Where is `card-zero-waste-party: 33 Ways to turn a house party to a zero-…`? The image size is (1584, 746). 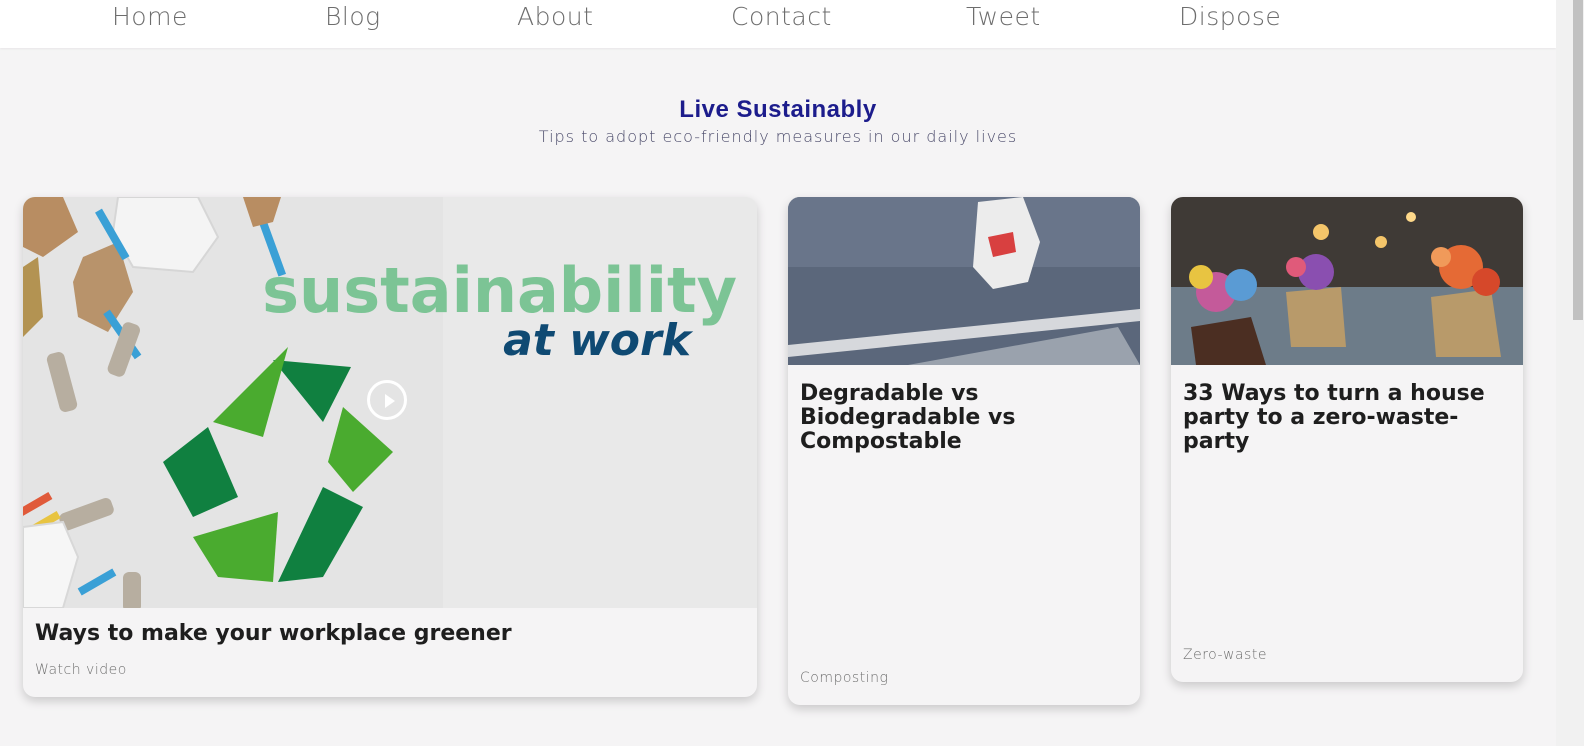
card-zero-waste-party: 33 Ways to turn a house party to a zero-… is located at coordinates (1347, 439).